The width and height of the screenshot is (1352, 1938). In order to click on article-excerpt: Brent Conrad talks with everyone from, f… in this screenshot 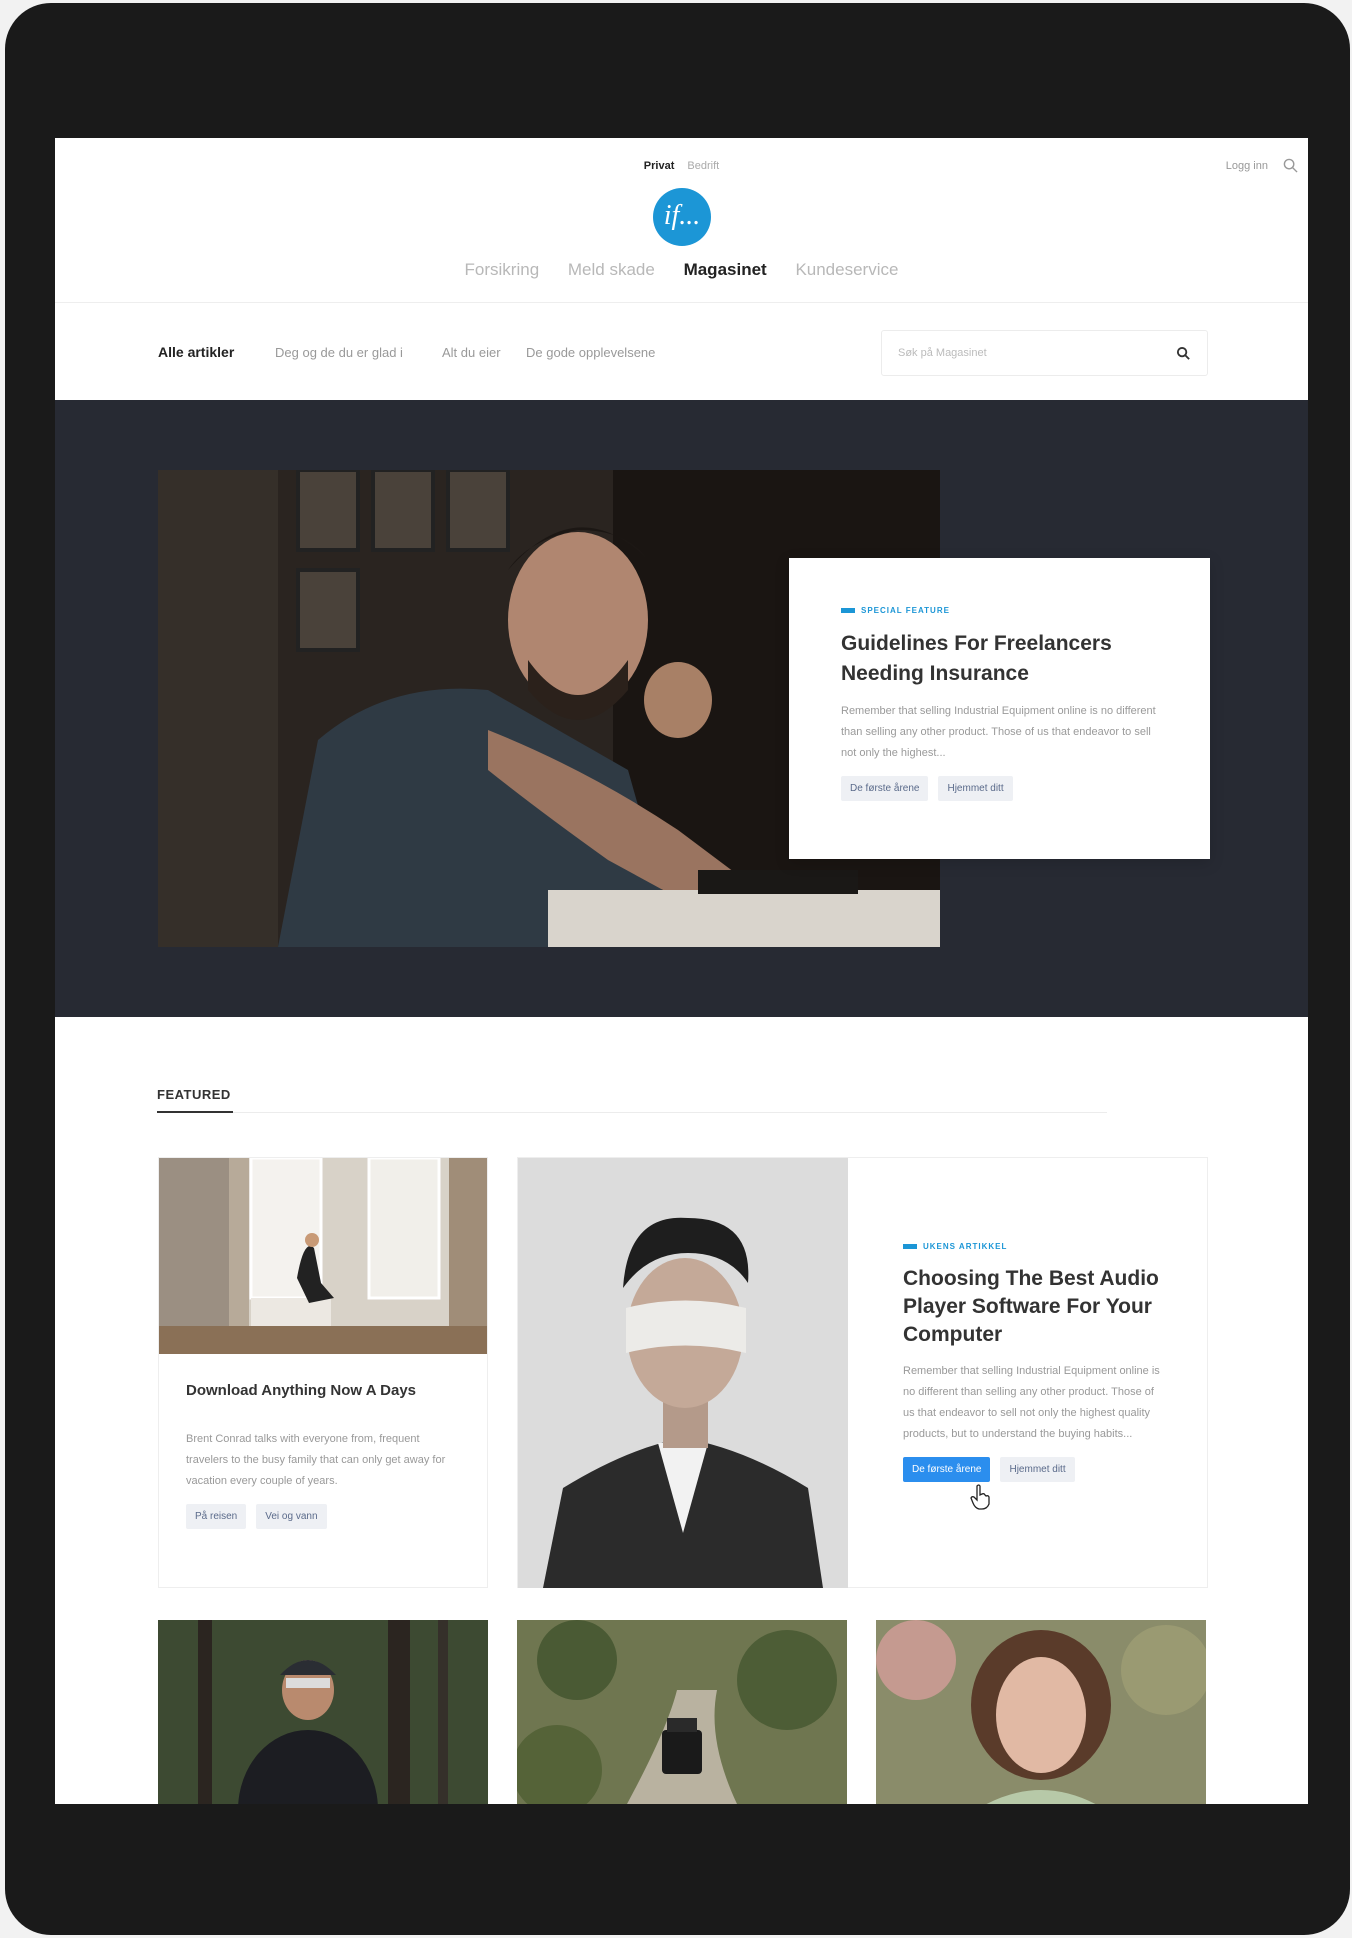, I will do `click(316, 1460)`.